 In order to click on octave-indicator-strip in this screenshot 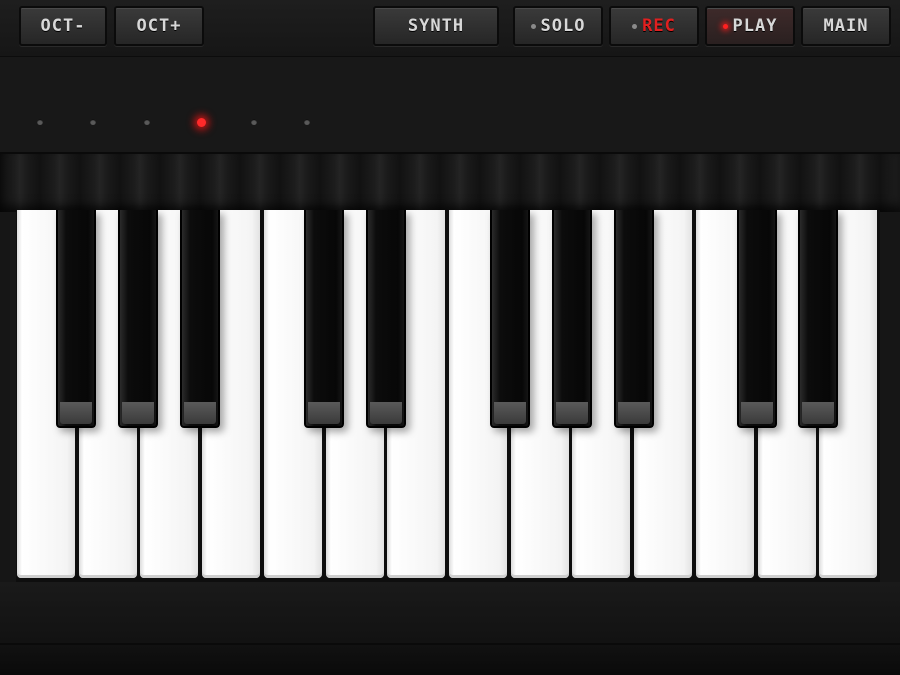, I will do `click(450, 104)`.